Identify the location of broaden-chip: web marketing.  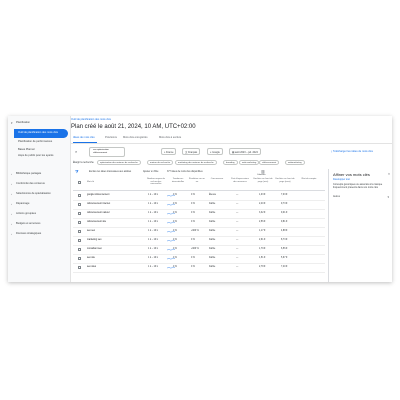
(249, 162).